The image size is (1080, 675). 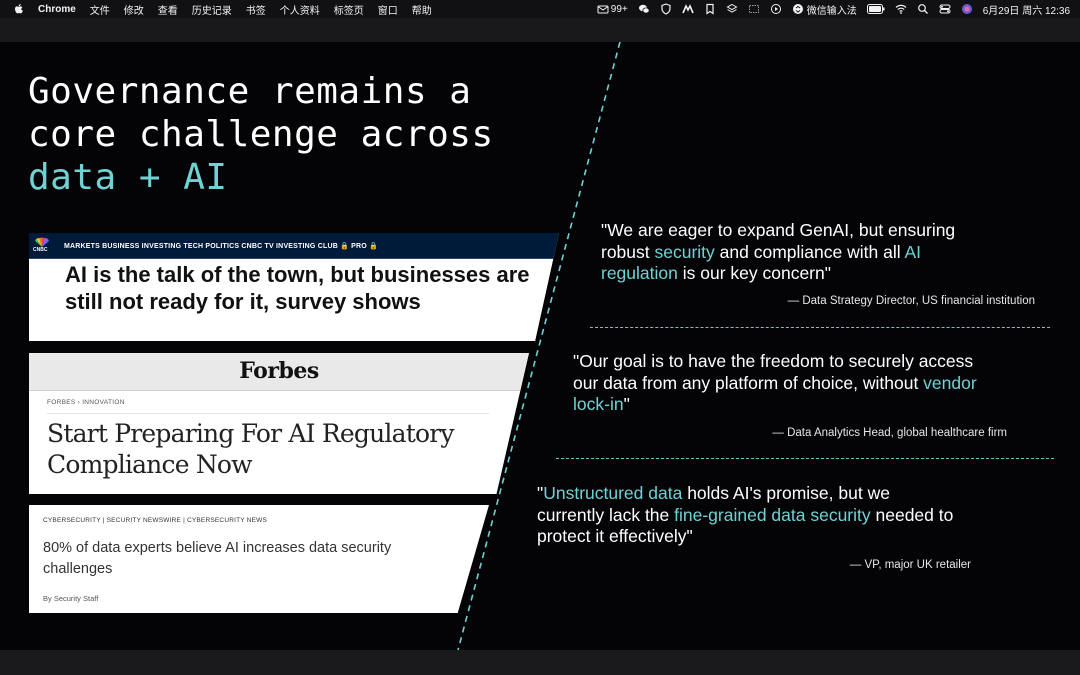 What do you see at coordinates (754, 273) in the screenshot?
I see `quote-1-text-end: is our key concern"` at bounding box center [754, 273].